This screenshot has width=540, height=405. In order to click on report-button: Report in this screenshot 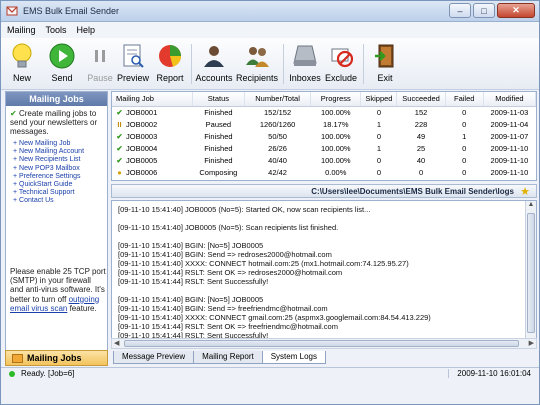, I will do `click(170, 64)`.